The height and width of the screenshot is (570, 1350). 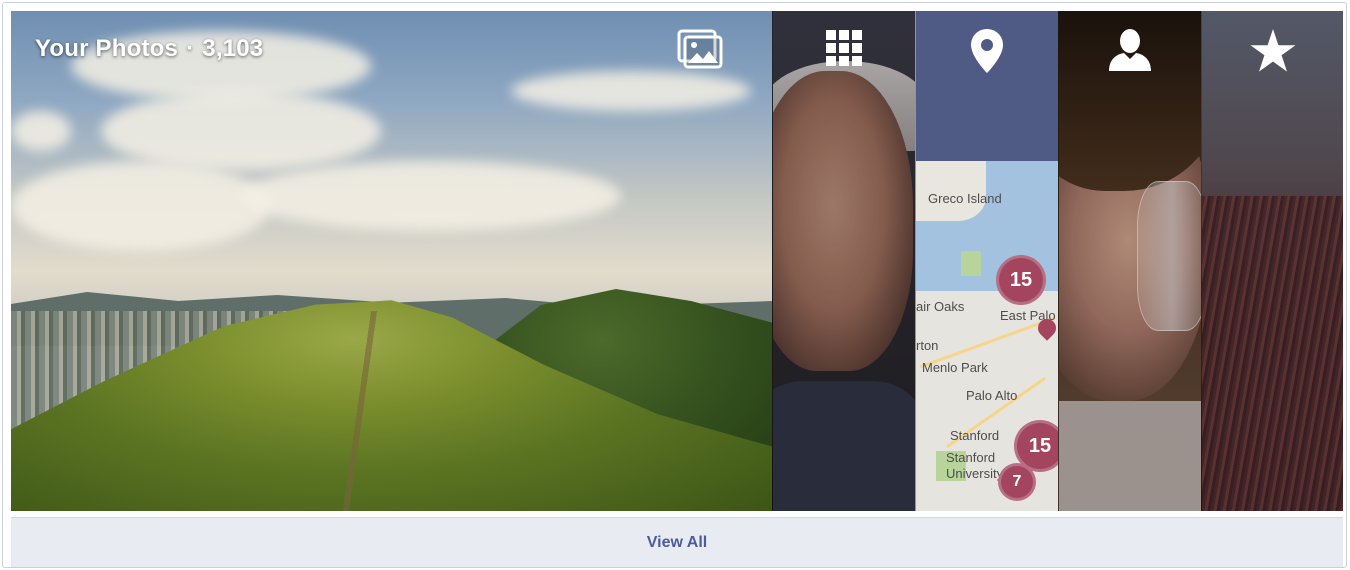 I want to click on map-label: Stanford, so click(x=975, y=435).